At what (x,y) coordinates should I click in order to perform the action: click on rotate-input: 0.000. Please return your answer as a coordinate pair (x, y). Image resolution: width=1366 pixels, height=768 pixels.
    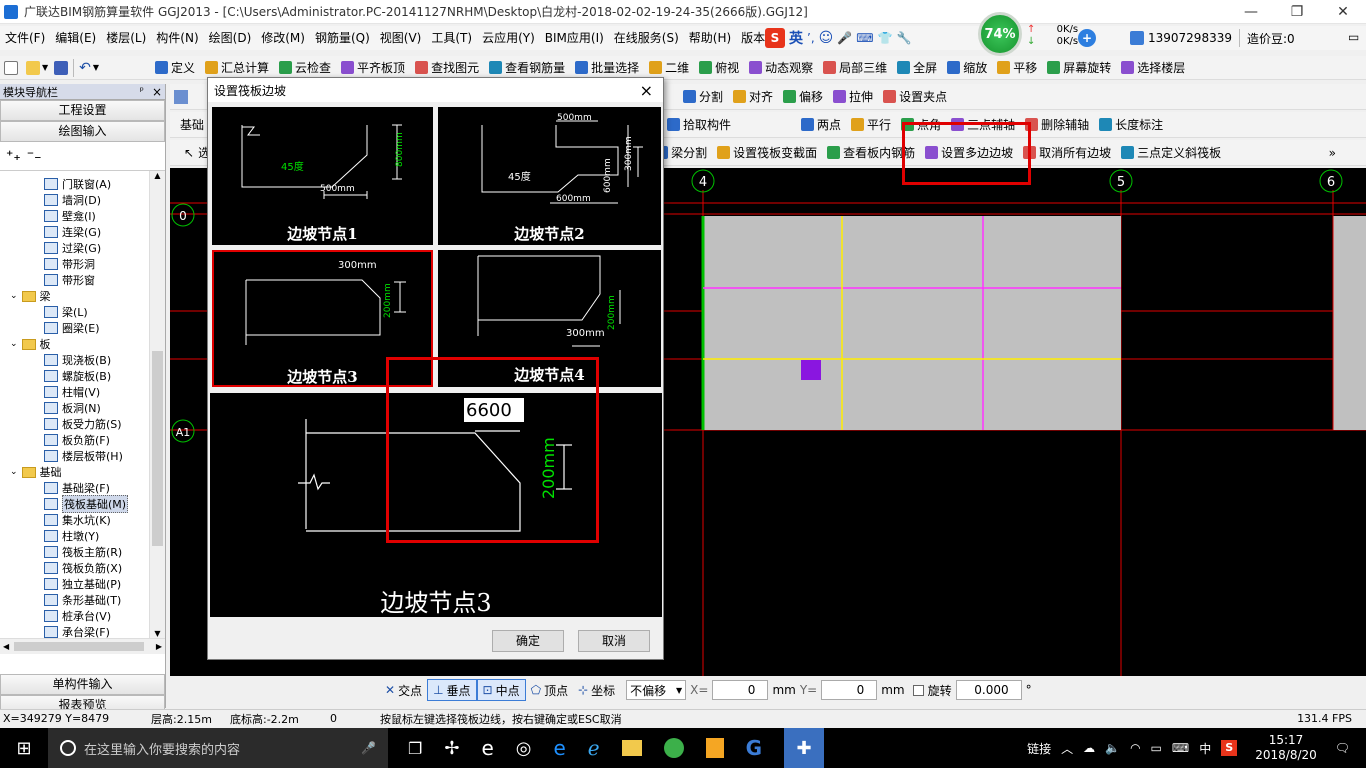
    Looking at the image, I should click on (988, 690).